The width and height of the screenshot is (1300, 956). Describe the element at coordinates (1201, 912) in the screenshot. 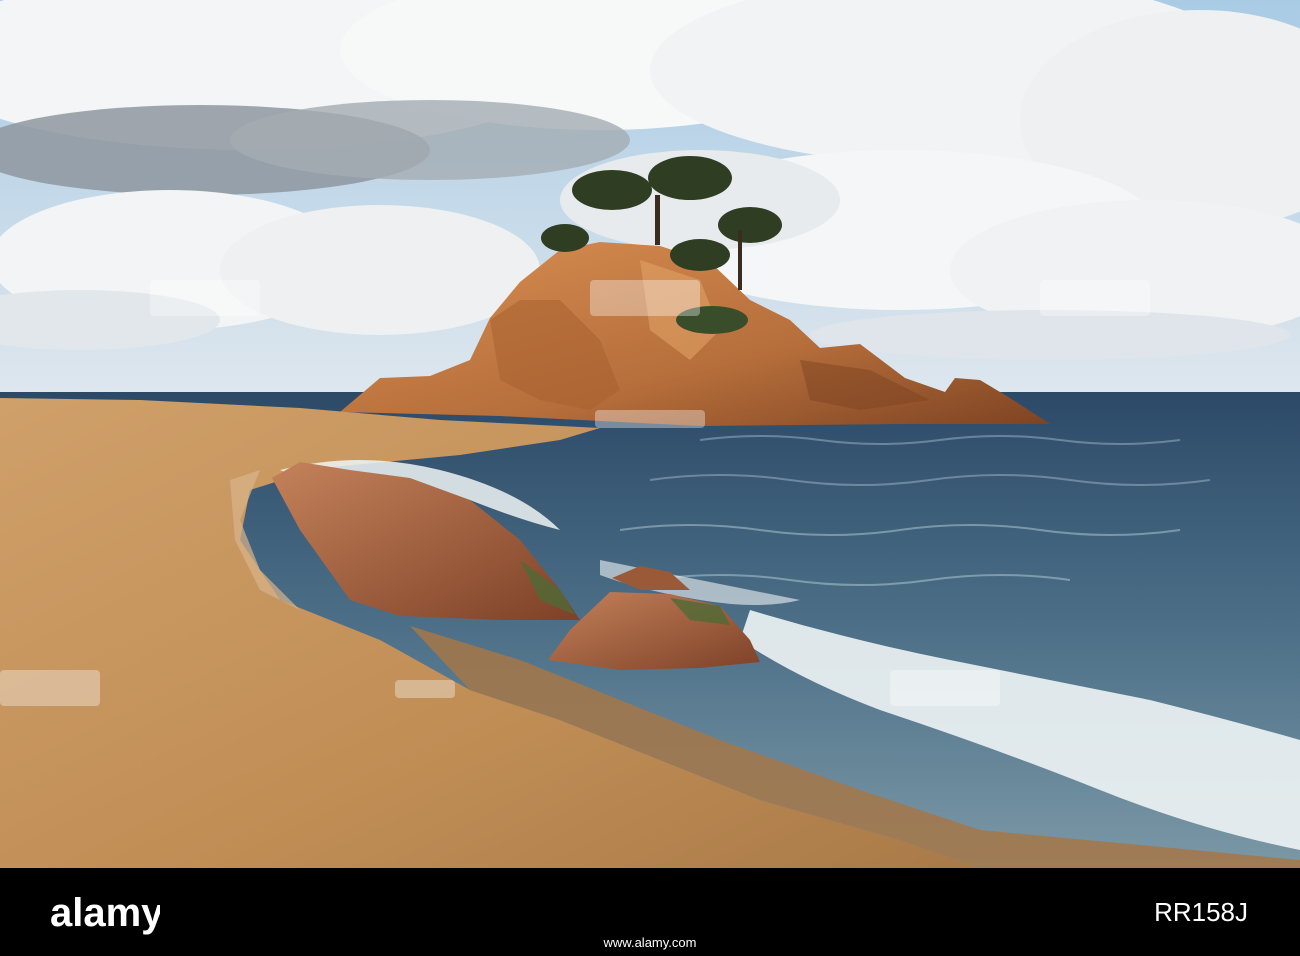

I see `image-id: RR158J` at that location.